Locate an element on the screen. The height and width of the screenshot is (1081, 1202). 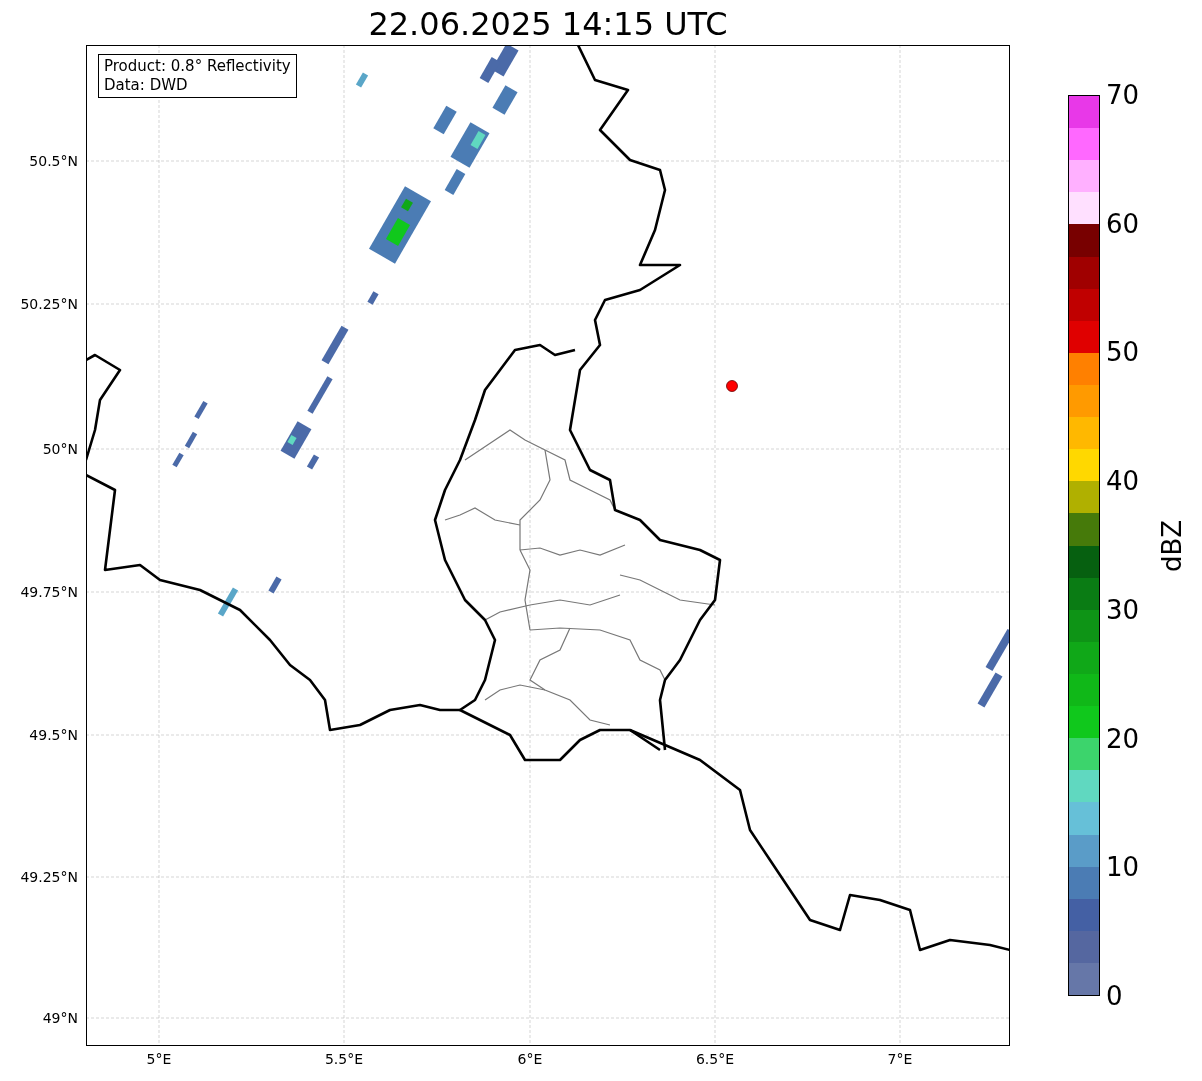
colorbar-tick-label: 10 is located at coordinates (1123, 867).